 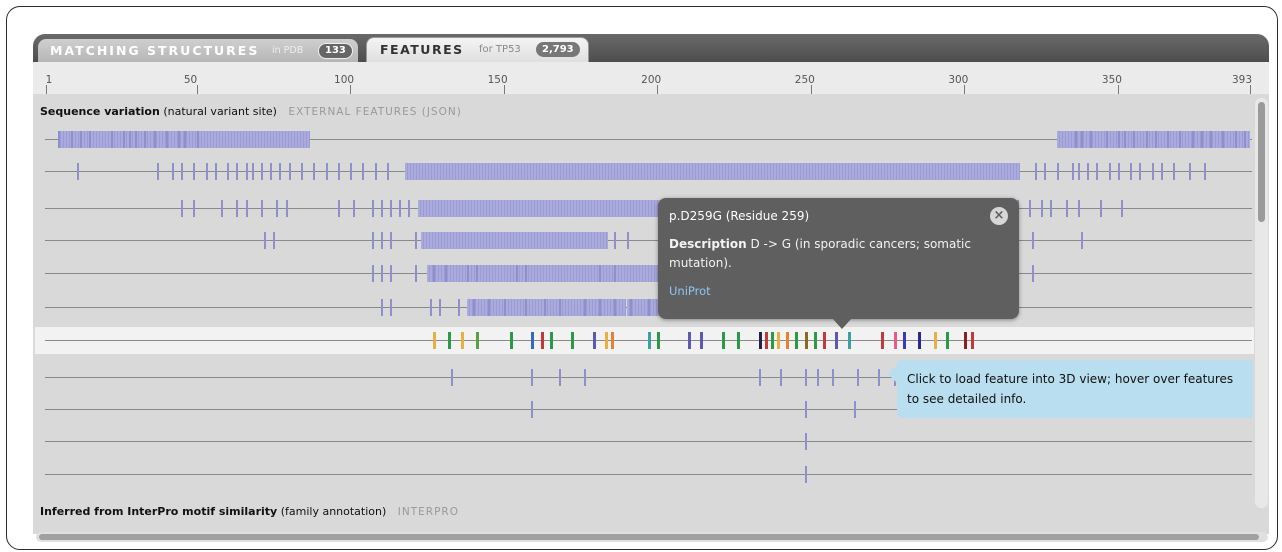 What do you see at coordinates (428, 512) in the screenshot?
I see `section-source-link: INTERPRO` at bounding box center [428, 512].